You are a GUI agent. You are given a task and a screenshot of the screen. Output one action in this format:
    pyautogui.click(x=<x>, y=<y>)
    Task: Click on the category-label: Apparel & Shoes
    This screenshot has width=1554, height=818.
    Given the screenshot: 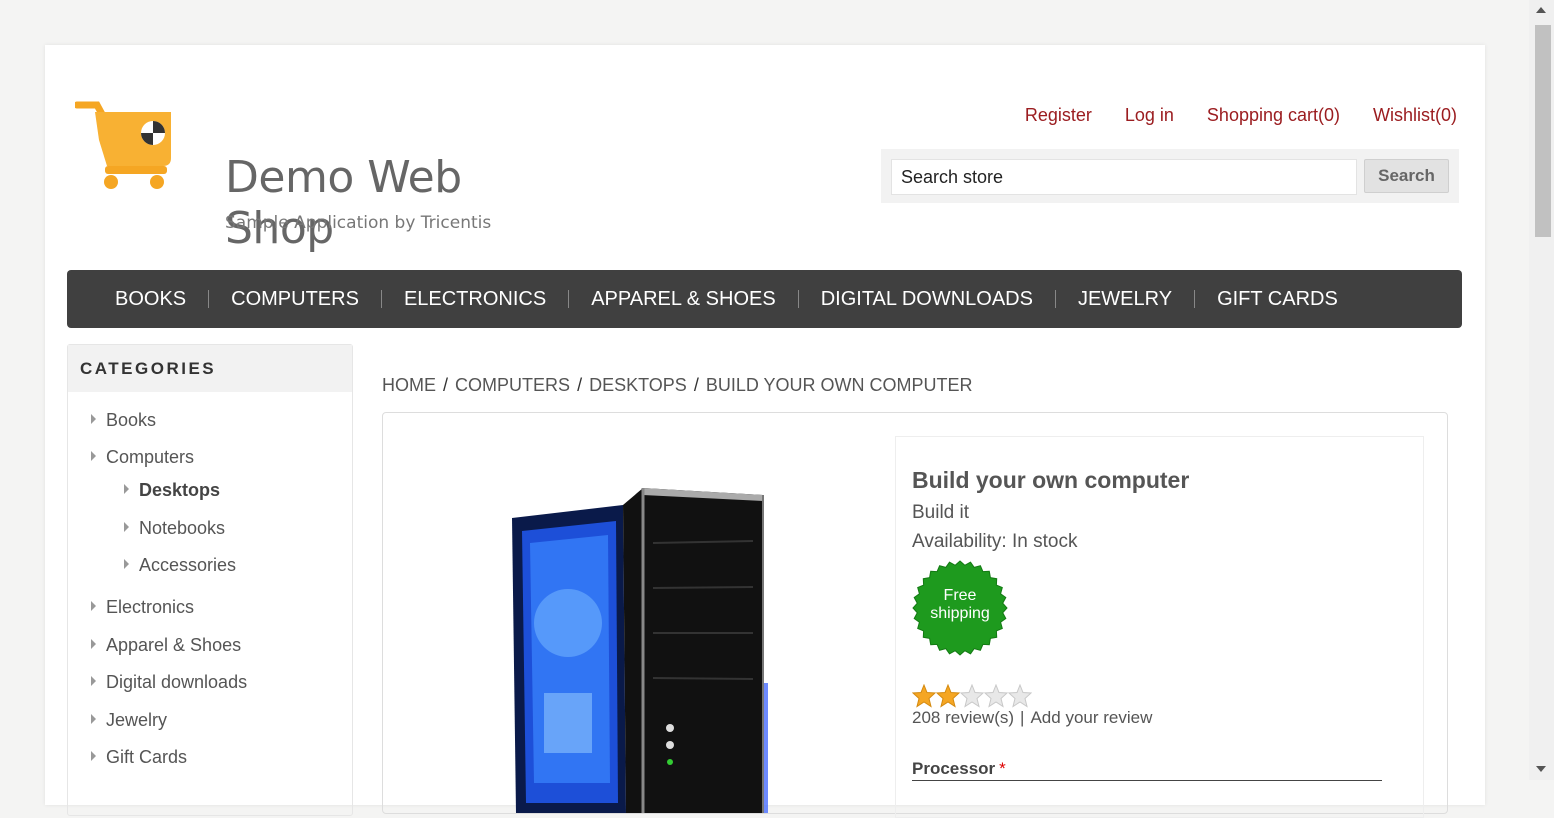 What is the action you would take?
    pyautogui.click(x=174, y=645)
    